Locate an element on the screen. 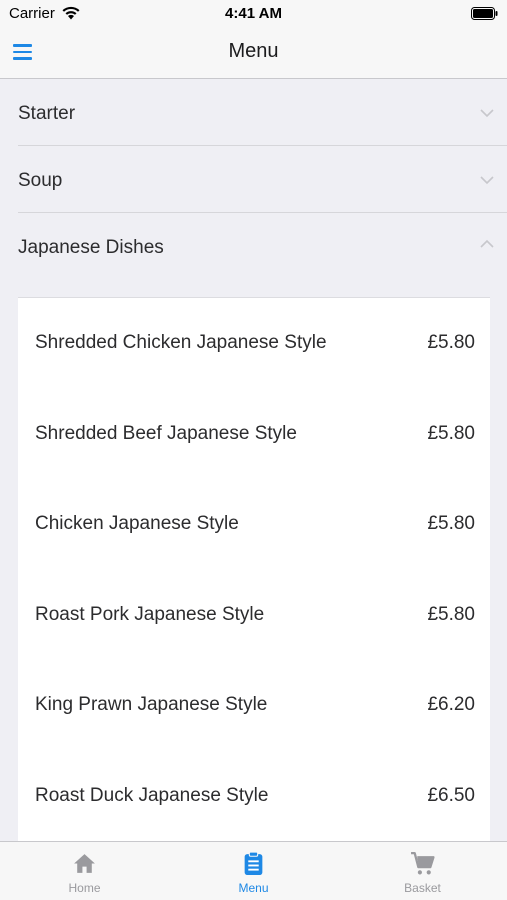  tab-label: Menu is located at coordinates (253, 888).